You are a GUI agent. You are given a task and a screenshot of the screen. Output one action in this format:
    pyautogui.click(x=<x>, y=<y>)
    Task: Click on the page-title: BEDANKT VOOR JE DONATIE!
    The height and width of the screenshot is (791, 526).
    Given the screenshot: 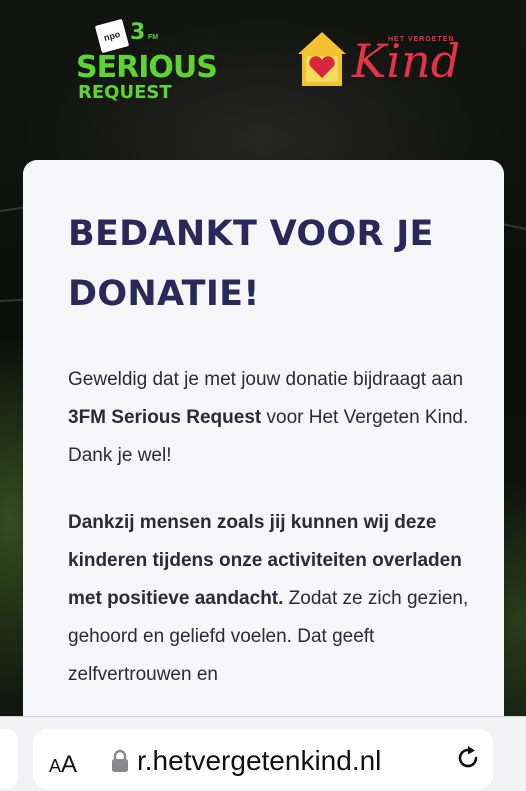 What is the action you would take?
    pyautogui.click(x=251, y=264)
    